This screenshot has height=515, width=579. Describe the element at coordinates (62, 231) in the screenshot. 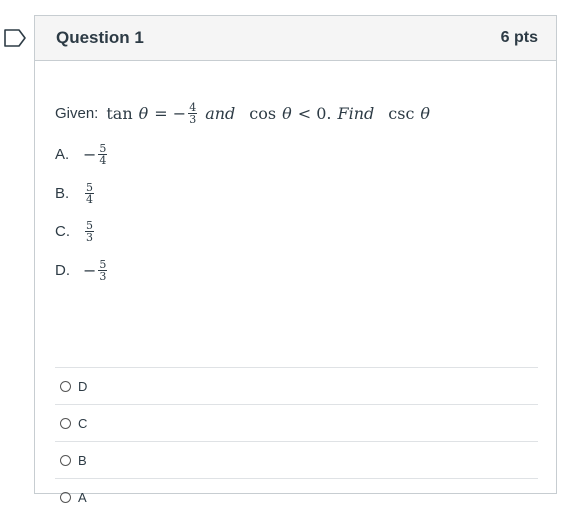

I see `choice-letter: C.` at that location.